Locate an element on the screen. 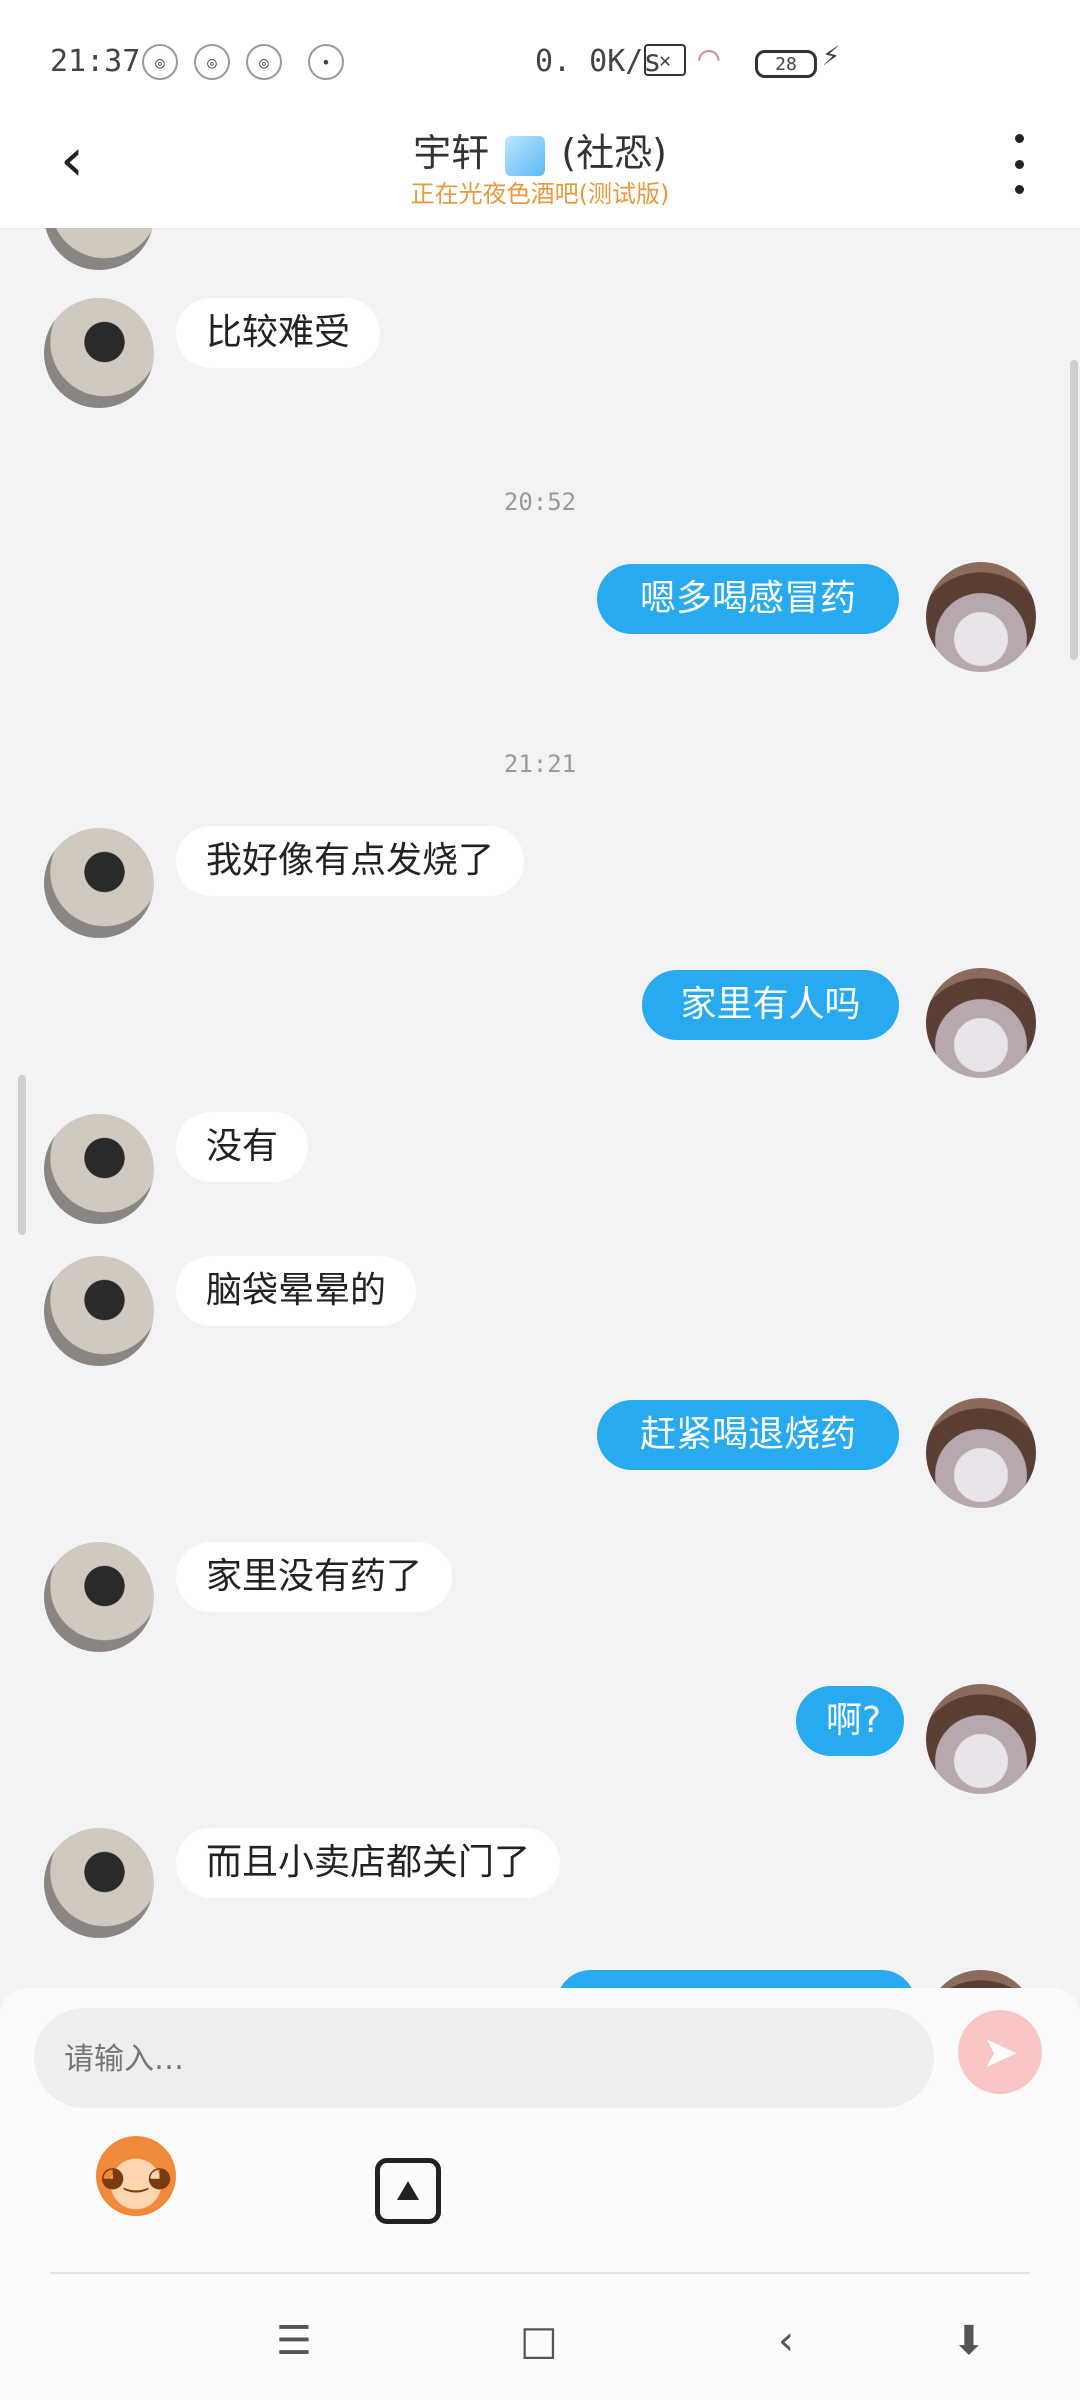 Image resolution: width=1080 pixels, height=2400 pixels. charging-icon: ⚡ is located at coordinates (831, 55).